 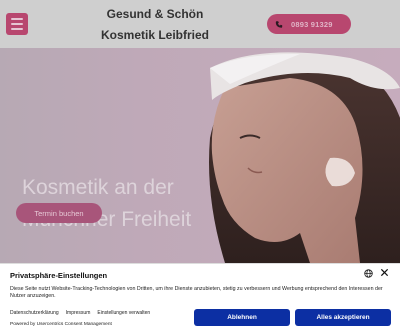 I want to click on hero-title-line1: Kosmetik an der, so click(x=98, y=187).